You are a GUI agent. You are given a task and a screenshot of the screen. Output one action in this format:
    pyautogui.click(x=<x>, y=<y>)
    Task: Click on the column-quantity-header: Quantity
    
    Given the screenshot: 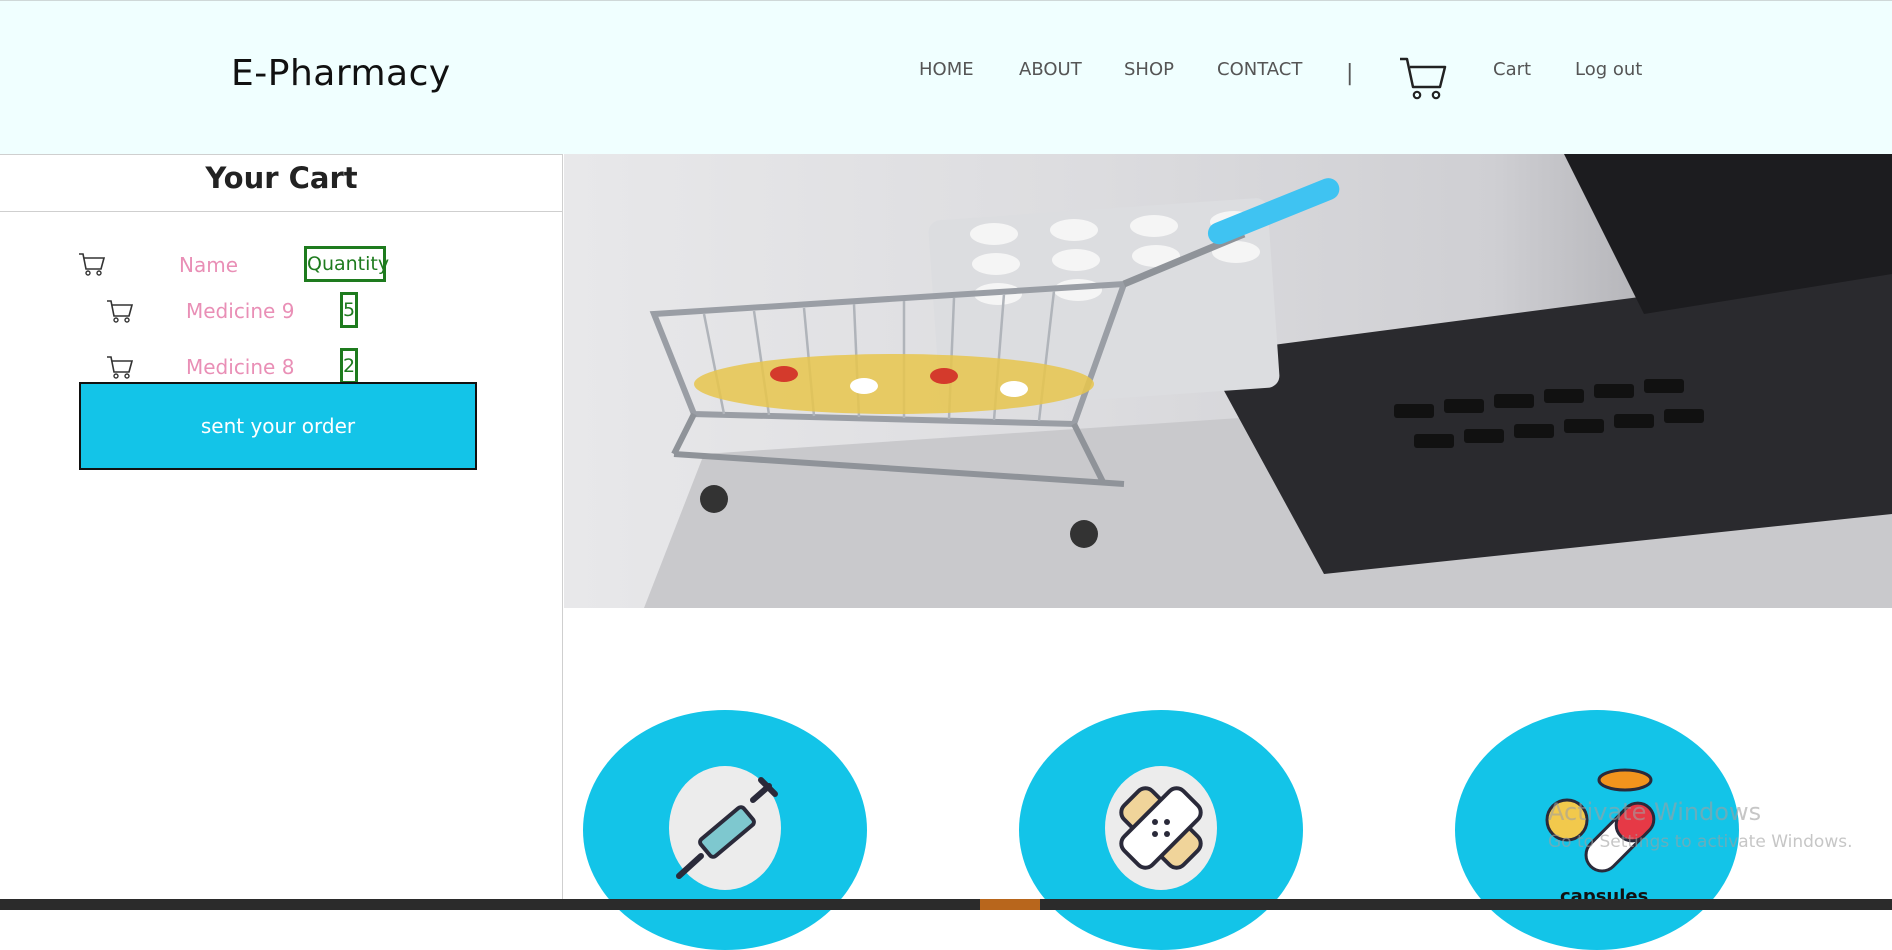 What is the action you would take?
    pyautogui.click(x=346, y=264)
    